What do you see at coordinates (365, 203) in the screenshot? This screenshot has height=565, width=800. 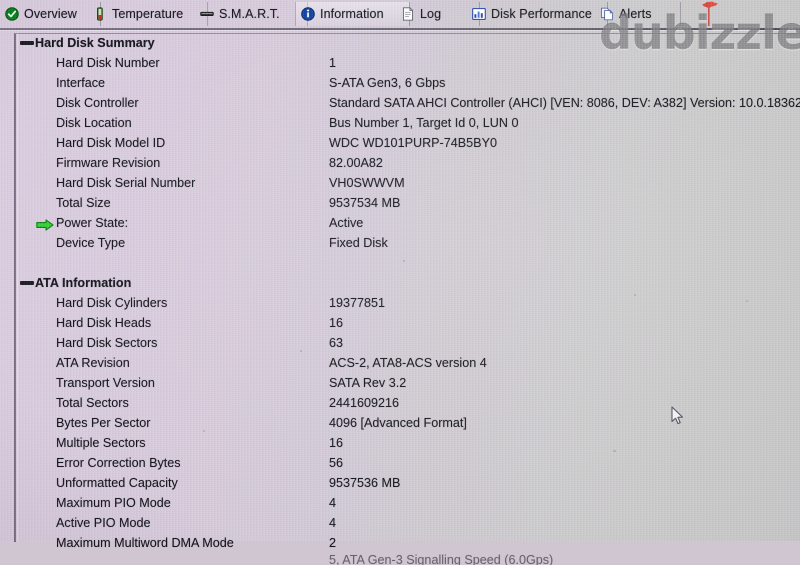 I see `info-row-value: 9537534 MB` at bounding box center [365, 203].